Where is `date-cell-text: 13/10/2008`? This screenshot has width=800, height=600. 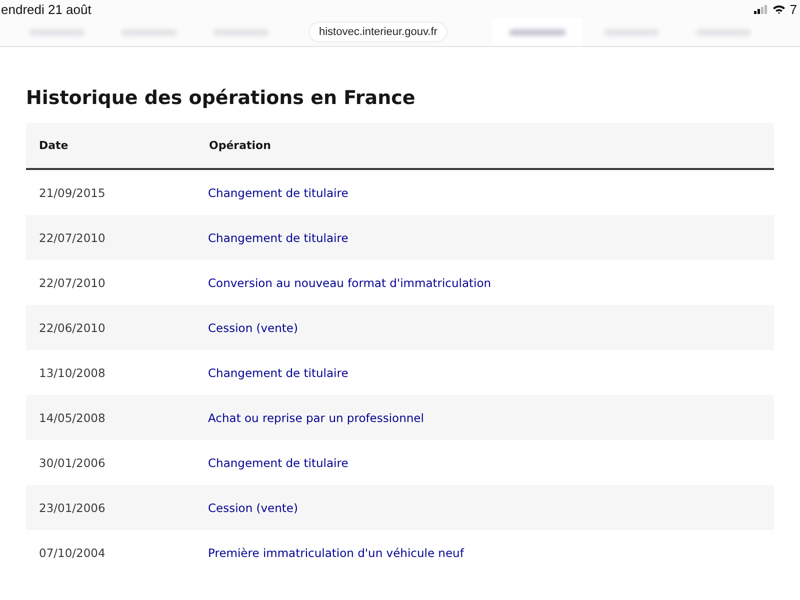
date-cell-text: 13/10/2008 is located at coordinates (72, 373).